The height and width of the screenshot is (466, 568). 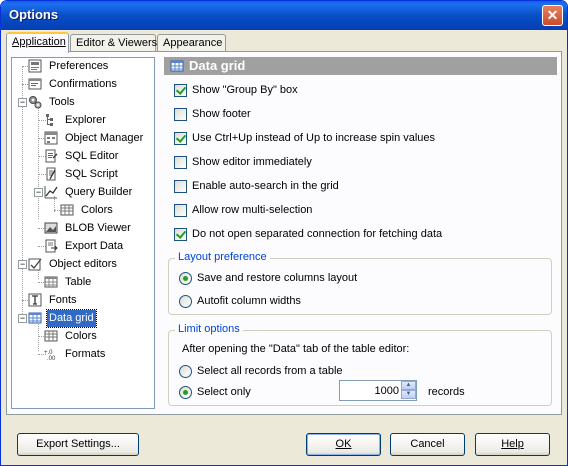 I want to click on sql-script-icon, so click(x=51, y=174).